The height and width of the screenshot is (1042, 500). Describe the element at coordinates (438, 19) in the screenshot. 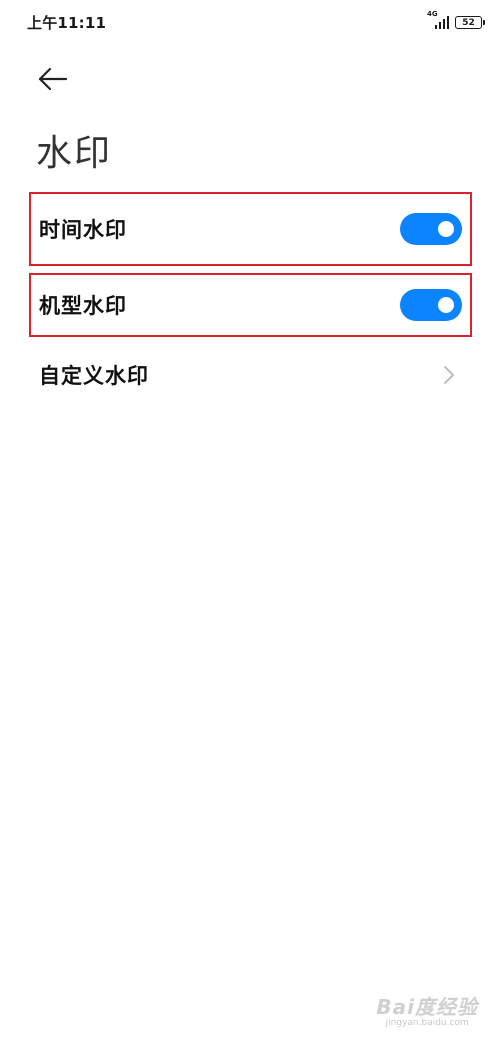

I see `cellular-signal-icon: 4G` at that location.